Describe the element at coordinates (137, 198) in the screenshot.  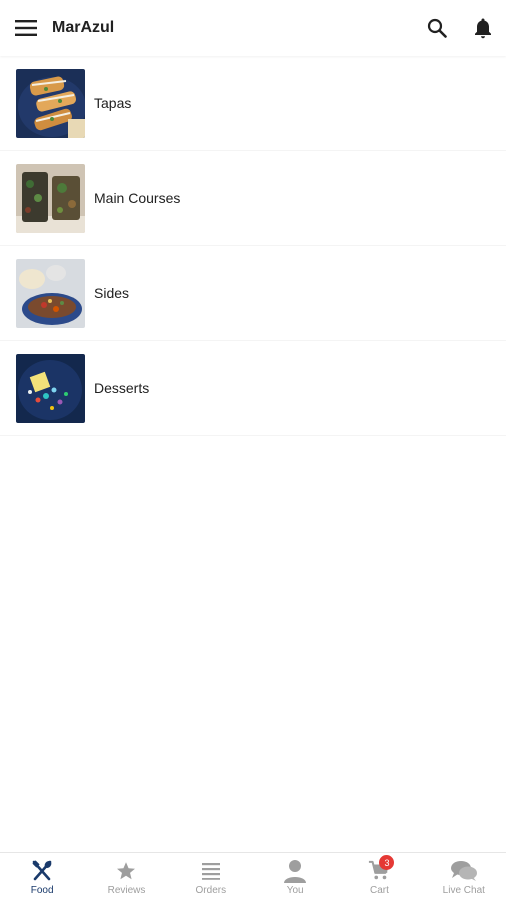
I see `category-label: Main Courses` at that location.